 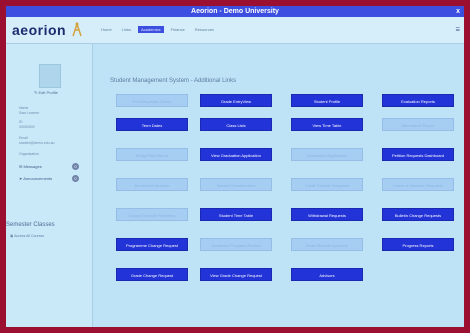 What do you see at coordinates (327, 244) in the screenshot?
I see `link-button: Exam Results Approval` at bounding box center [327, 244].